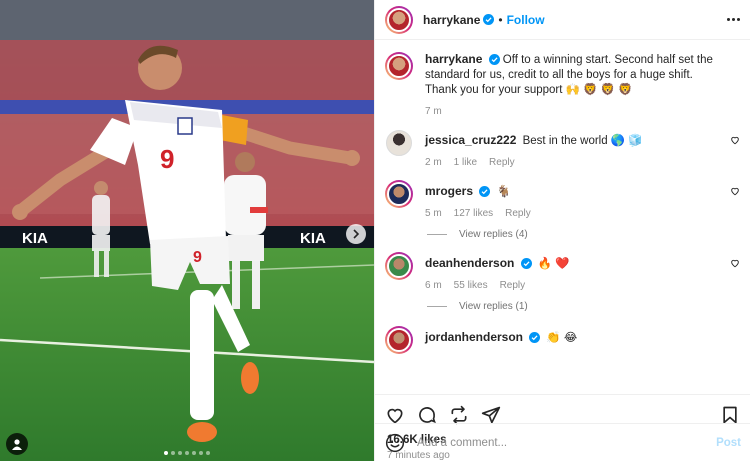 The width and height of the screenshot is (750, 461). What do you see at coordinates (35, 238) in the screenshot?
I see `board-logo-left: KIA` at bounding box center [35, 238].